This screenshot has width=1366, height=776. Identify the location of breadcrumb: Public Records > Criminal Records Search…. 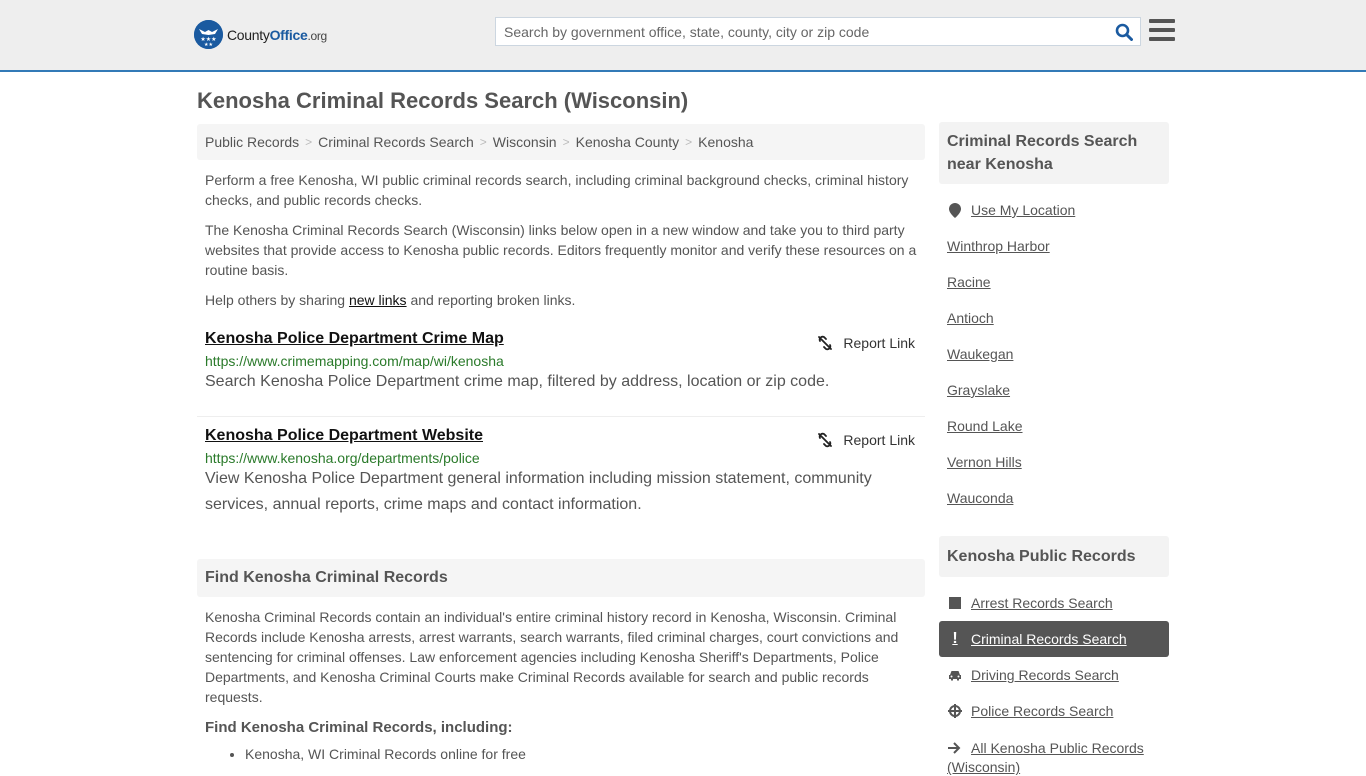
(561, 142).